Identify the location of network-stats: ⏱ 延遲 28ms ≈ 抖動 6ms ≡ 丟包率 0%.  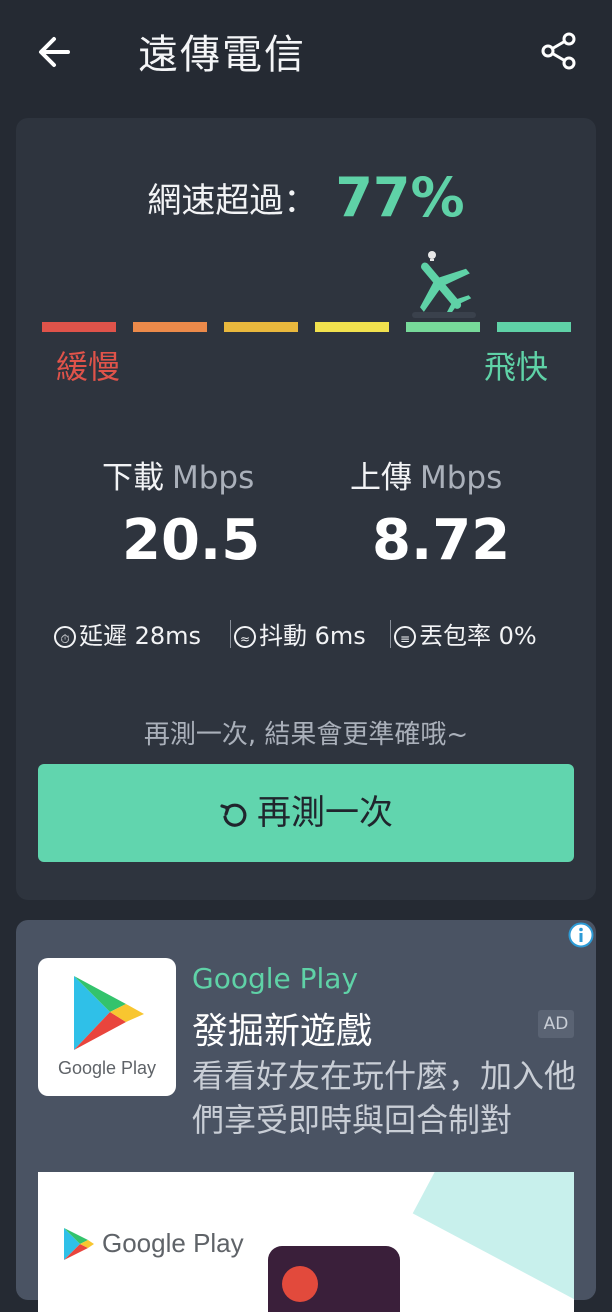
(309, 635).